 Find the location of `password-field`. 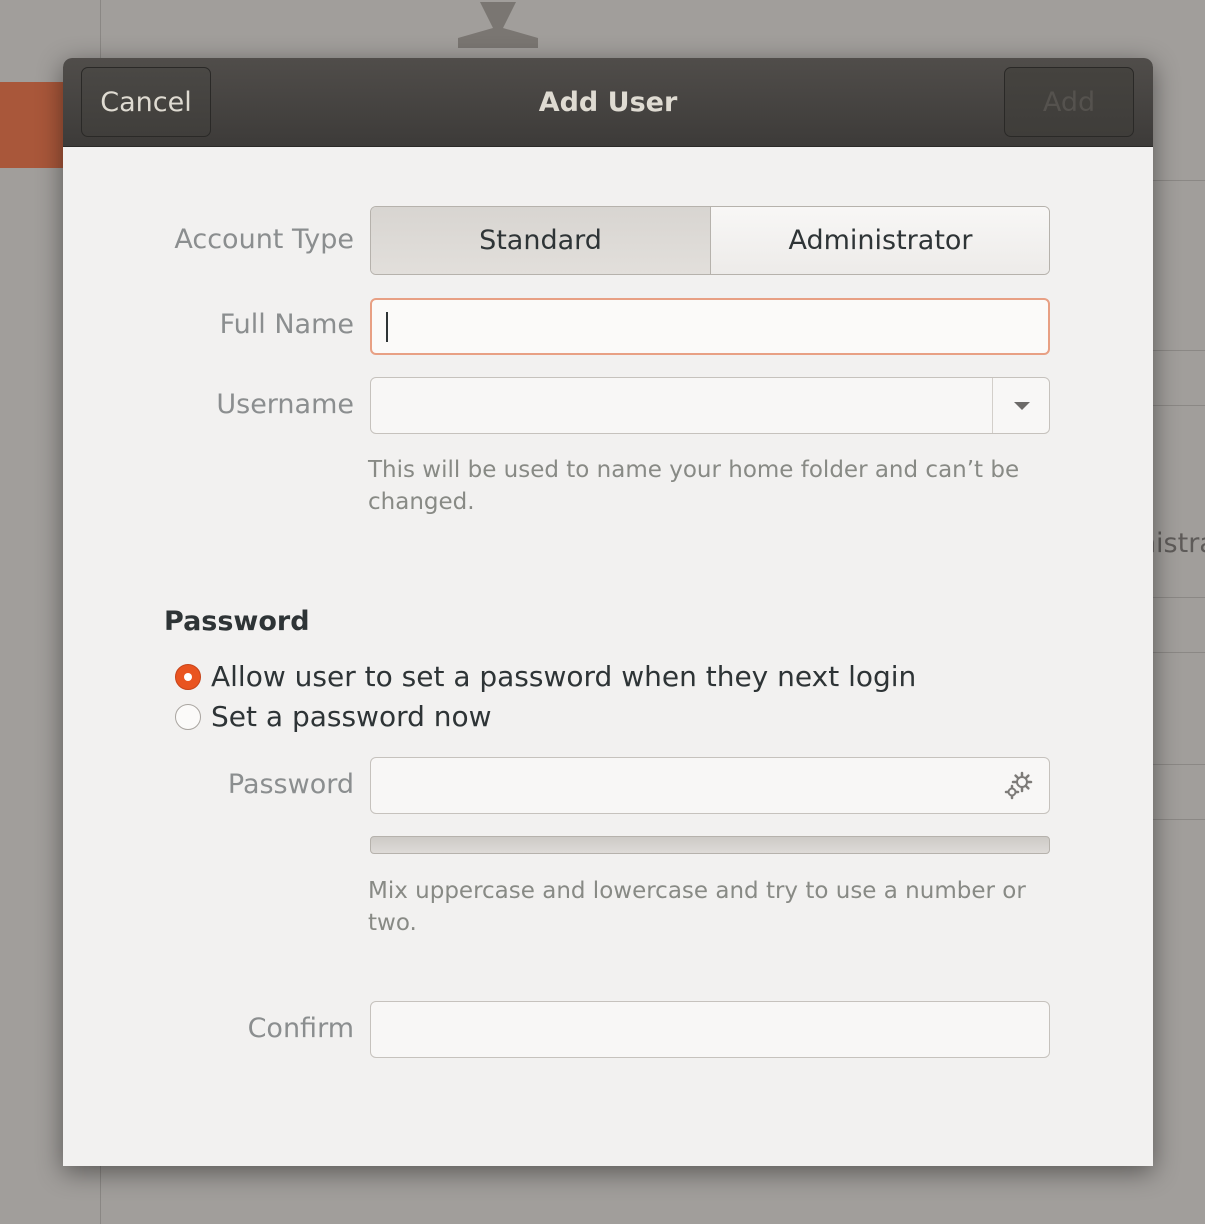

password-field is located at coordinates (710, 785).